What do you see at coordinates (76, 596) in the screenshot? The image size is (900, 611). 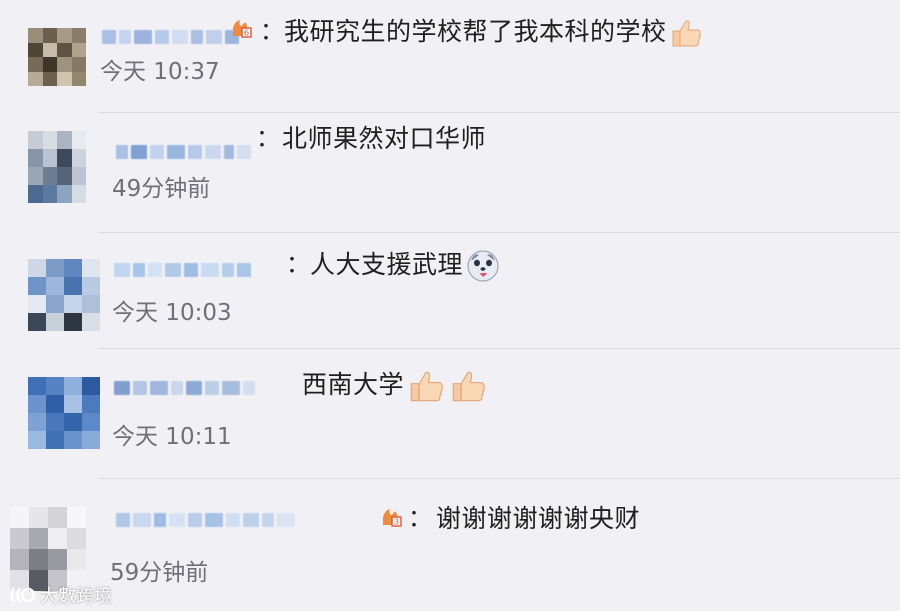 I see `watermark-text: 大數跨境` at bounding box center [76, 596].